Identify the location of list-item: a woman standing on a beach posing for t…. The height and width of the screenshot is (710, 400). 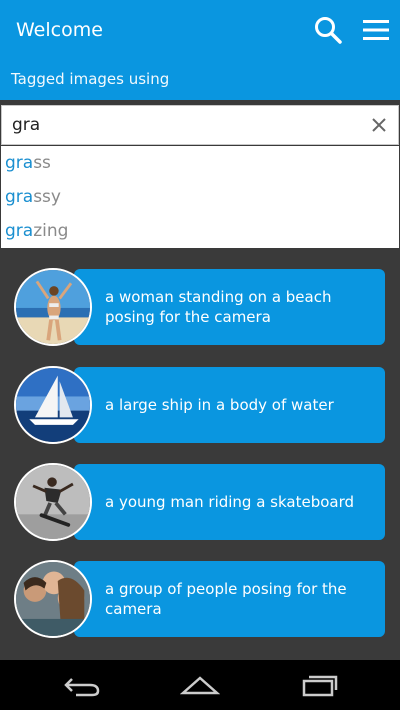
(200, 307).